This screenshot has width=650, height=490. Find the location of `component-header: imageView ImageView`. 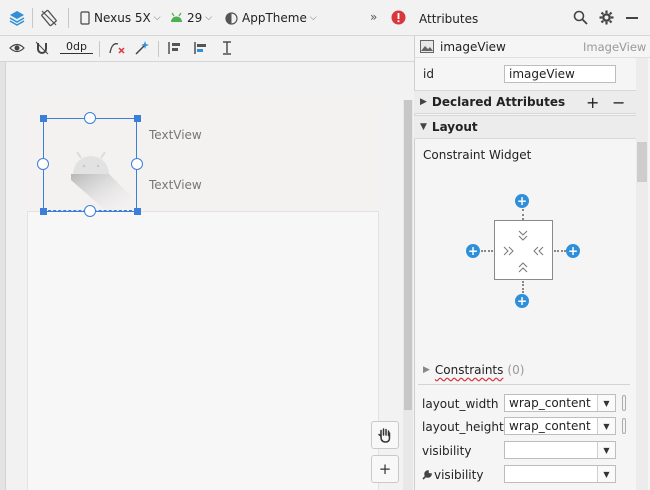

component-header: imageView ImageView is located at coordinates (532, 47).